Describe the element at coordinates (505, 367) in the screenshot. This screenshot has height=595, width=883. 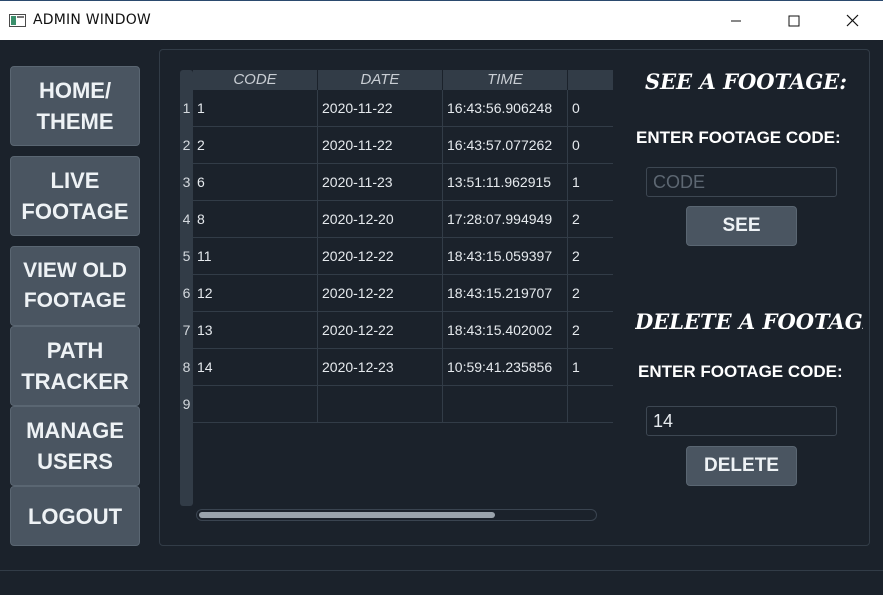
I see `table-cell: 10:59:41.235856` at that location.